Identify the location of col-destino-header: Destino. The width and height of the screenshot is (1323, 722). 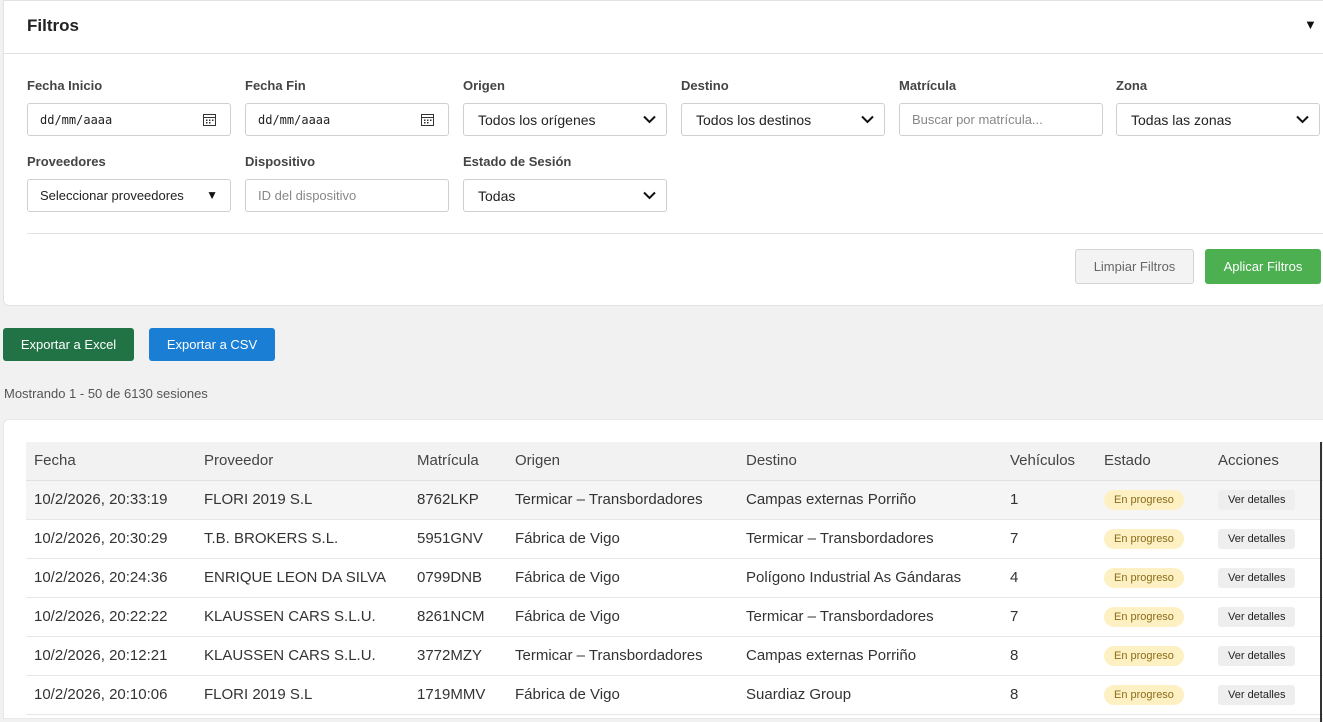
(870, 461).